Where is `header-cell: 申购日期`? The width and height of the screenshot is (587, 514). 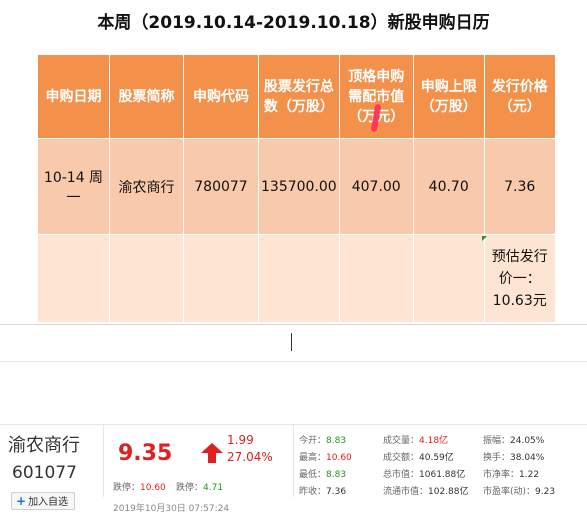 header-cell: 申购日期 is located at coordinates (73, 96).